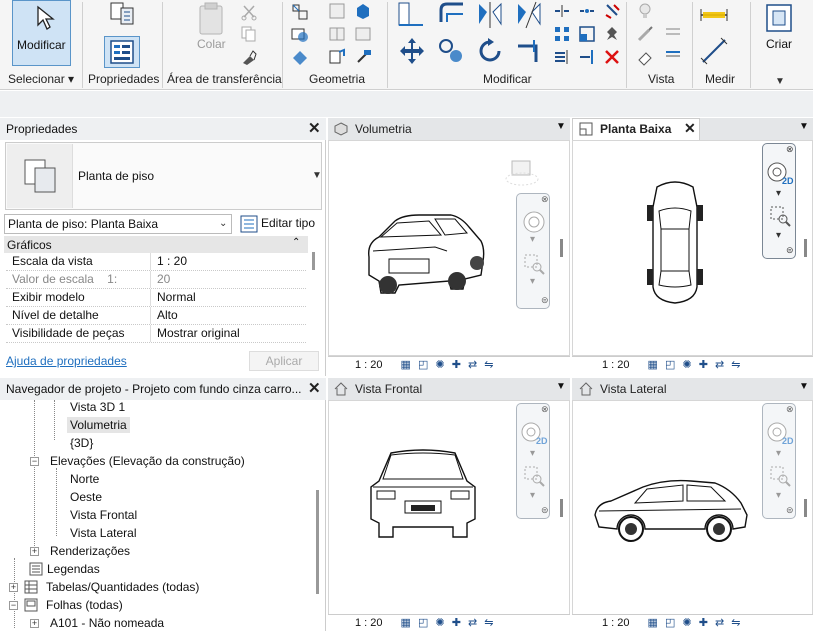 This screenshot has width=813, height=631. Describe the element at coordinates (449, 248) in the screenshot. I see `view-canvas: ⊗ ▾ ▾ ⊜` at that location.